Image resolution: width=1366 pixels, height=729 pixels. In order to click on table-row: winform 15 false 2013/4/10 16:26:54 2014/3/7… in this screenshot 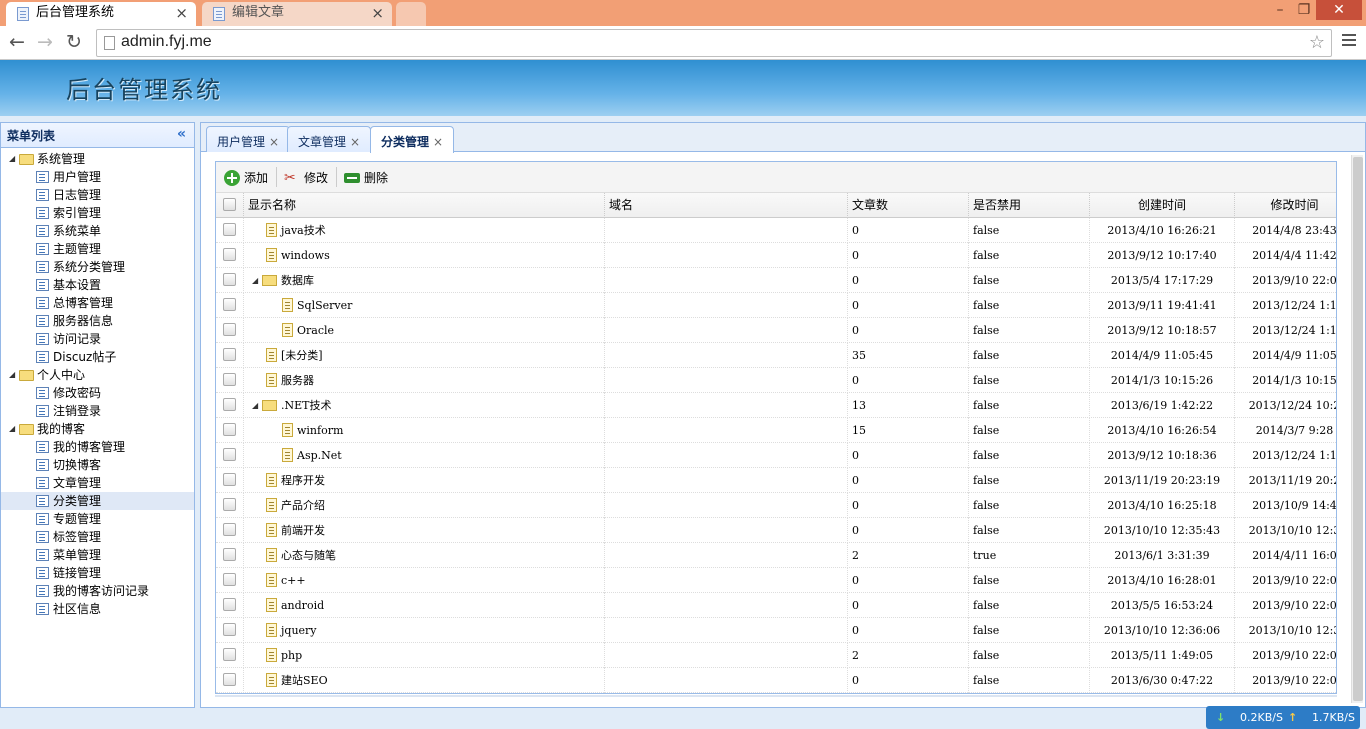, I will do `click(776, 430)`.